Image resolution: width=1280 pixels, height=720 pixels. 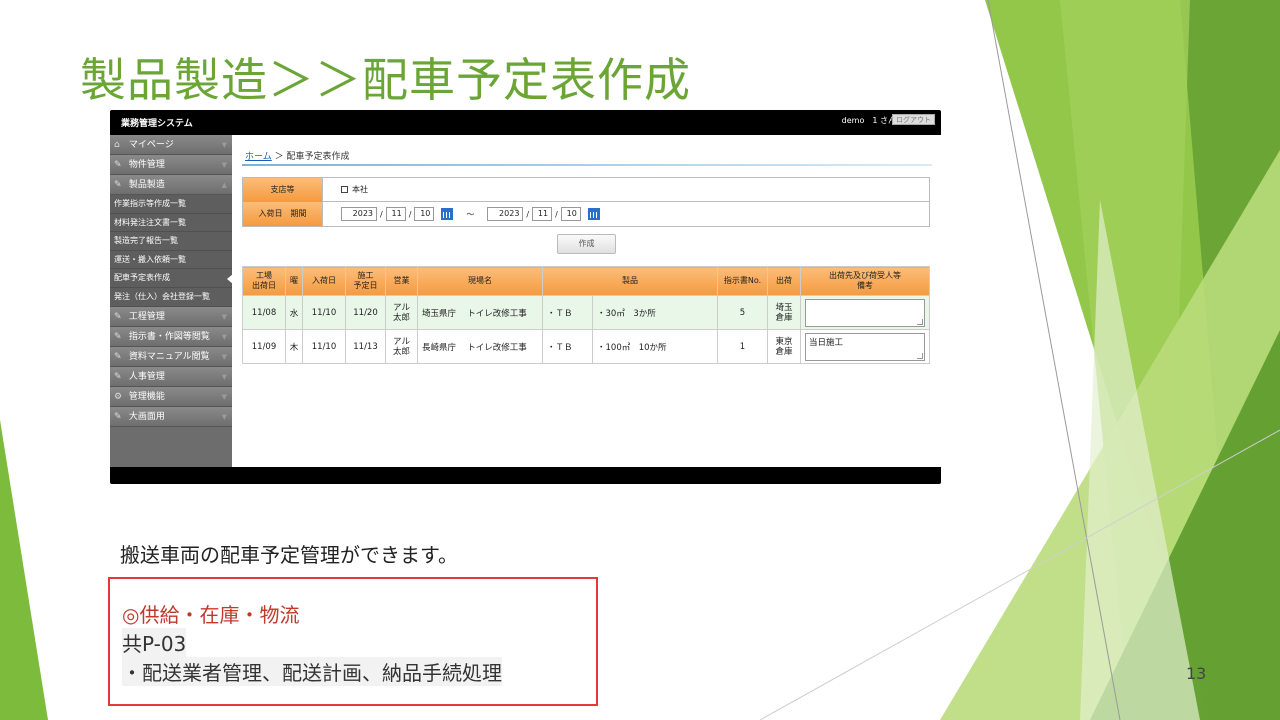 I want to click on period-label: 入荷日 期間, so click(x=283, y=214).